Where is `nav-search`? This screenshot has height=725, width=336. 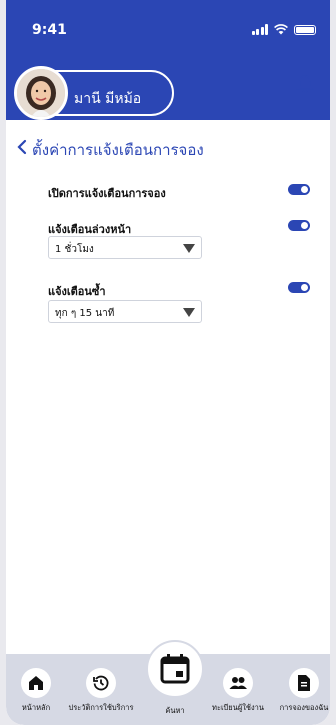 nav-search is located at coordinates (175, 669).